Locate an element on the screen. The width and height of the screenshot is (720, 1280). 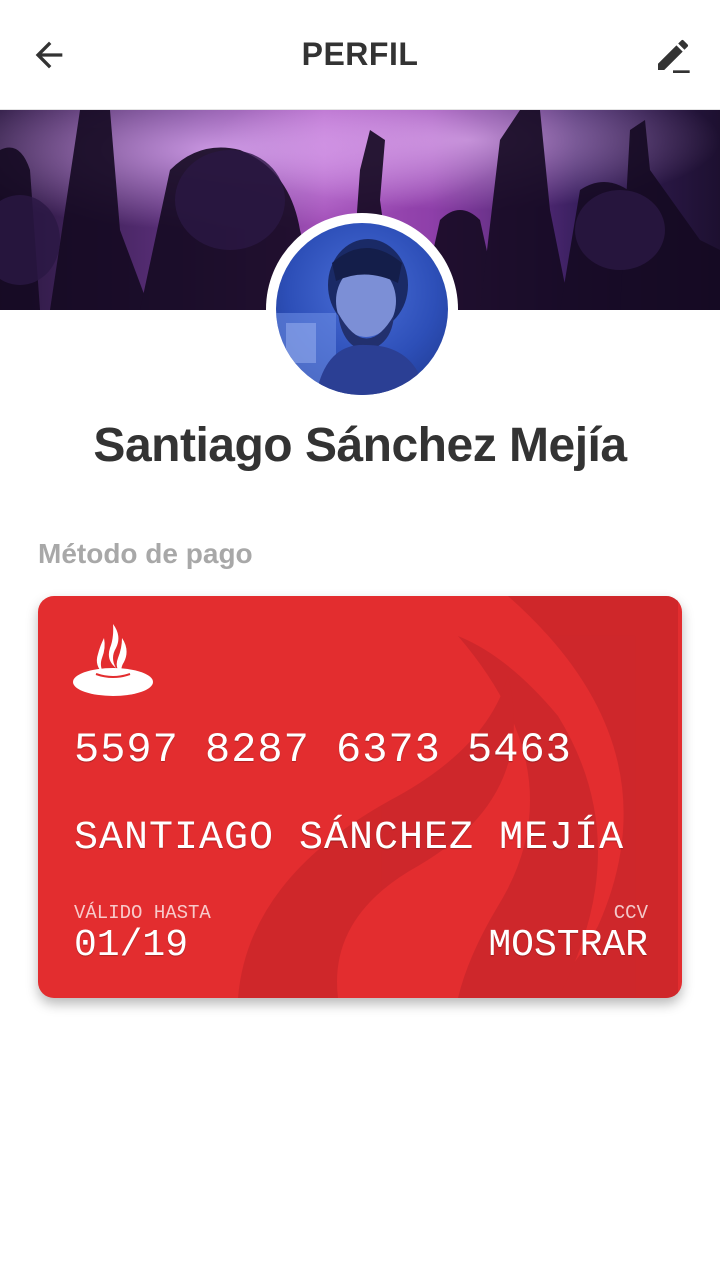
page-title: PERFIL is located at coordinates (360, 54).